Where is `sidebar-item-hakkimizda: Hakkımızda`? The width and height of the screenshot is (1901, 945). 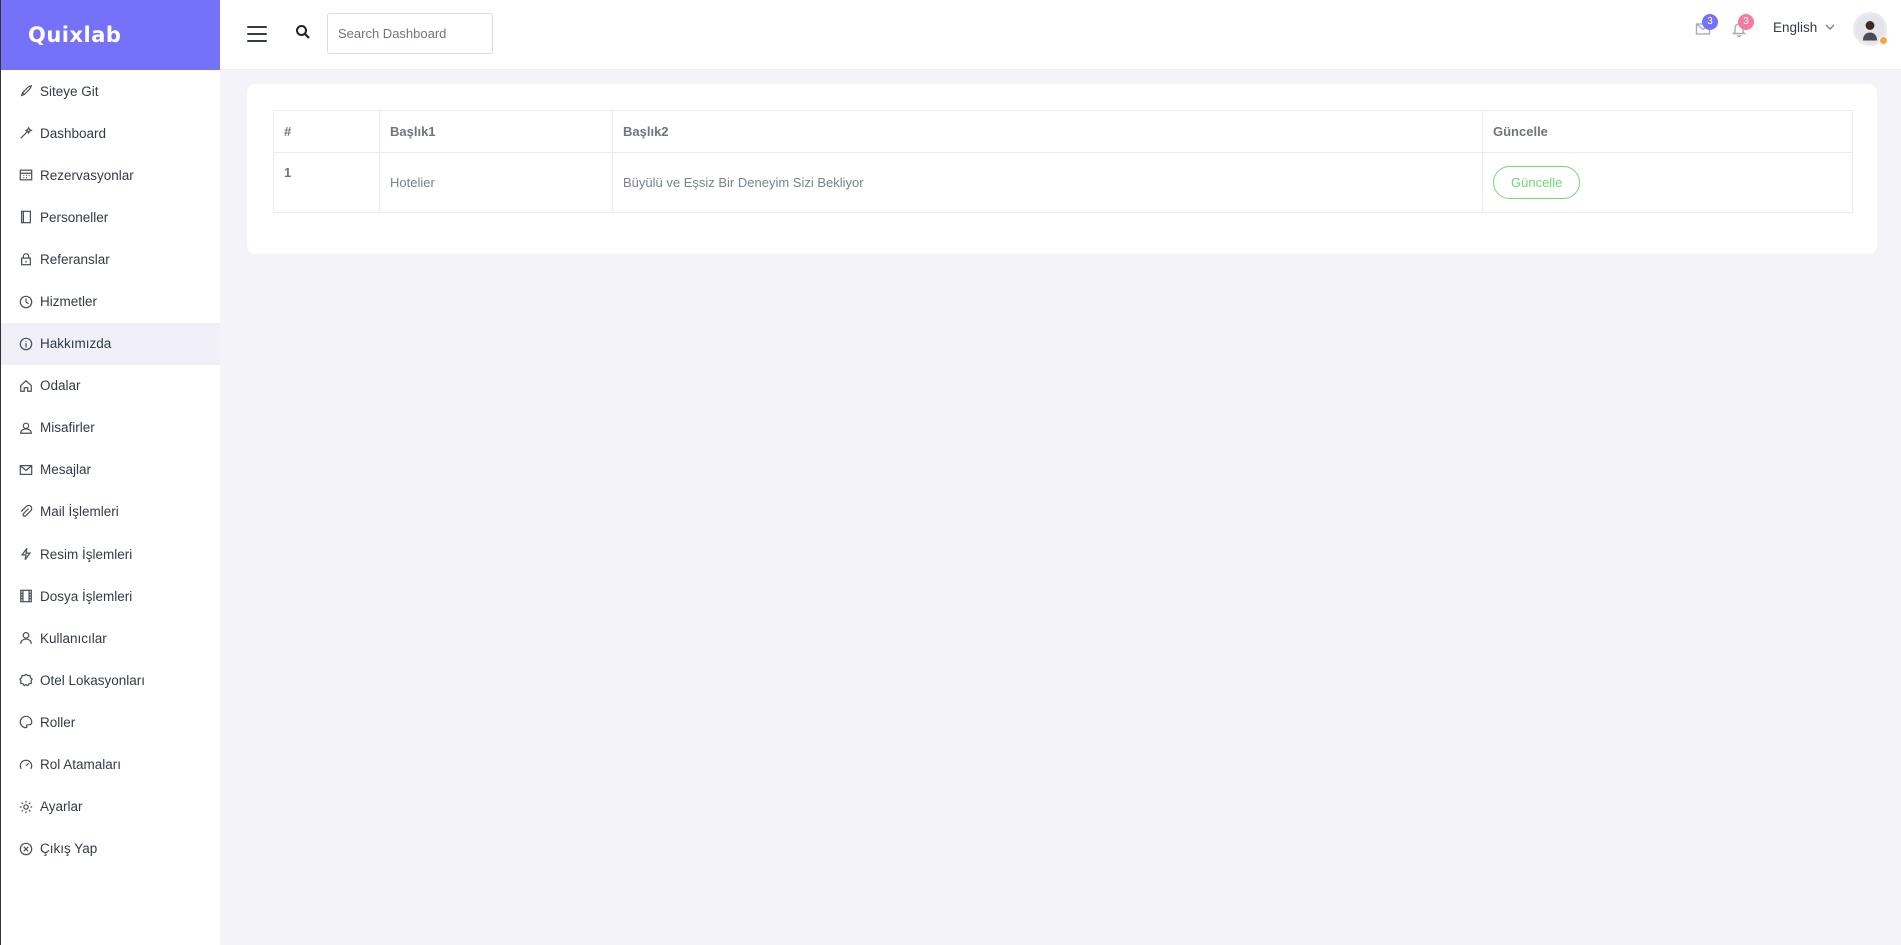
sidebar-item-hakkimizda: Hakkımızda is located at coordinates (110, 343).